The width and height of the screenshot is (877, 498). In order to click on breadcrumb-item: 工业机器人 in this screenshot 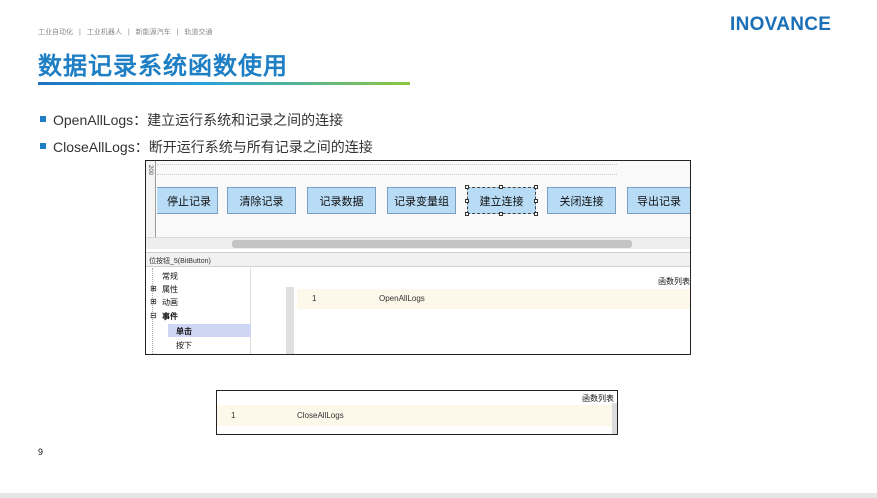, I will do `click(104, 32)`.